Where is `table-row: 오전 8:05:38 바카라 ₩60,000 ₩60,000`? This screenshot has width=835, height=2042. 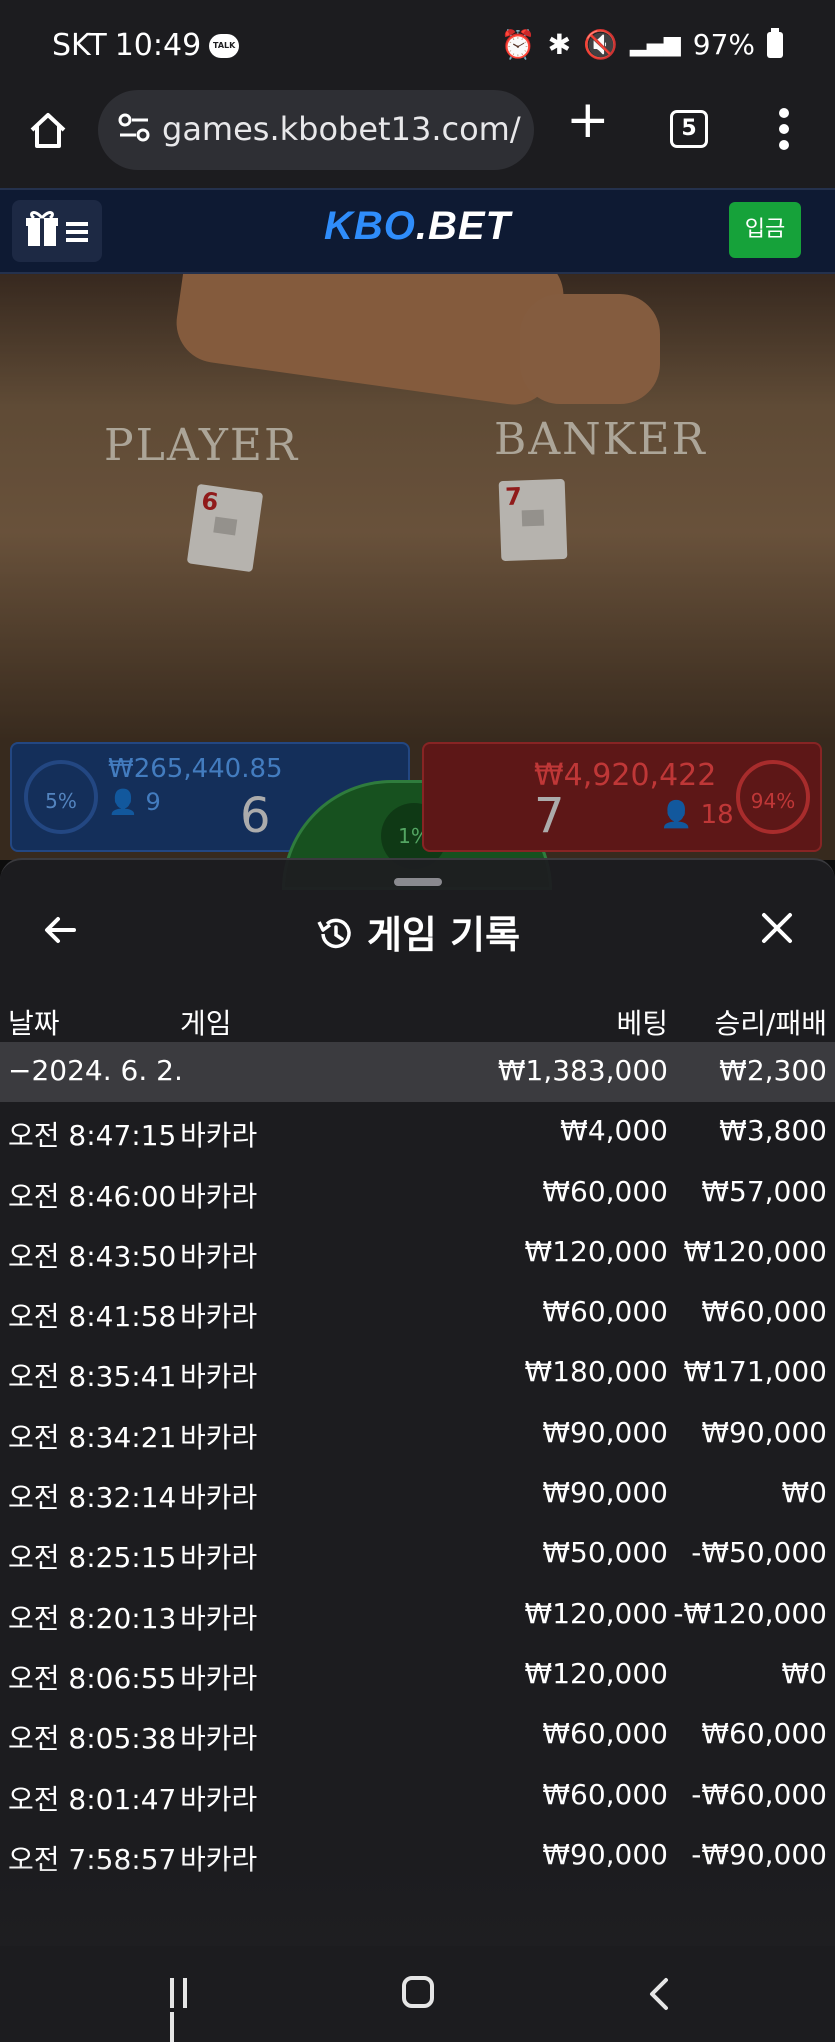
table-row: 오전 8:05:38 바카라 ₩60,000 ₩60,000 is located at coordinates (417, 1735).